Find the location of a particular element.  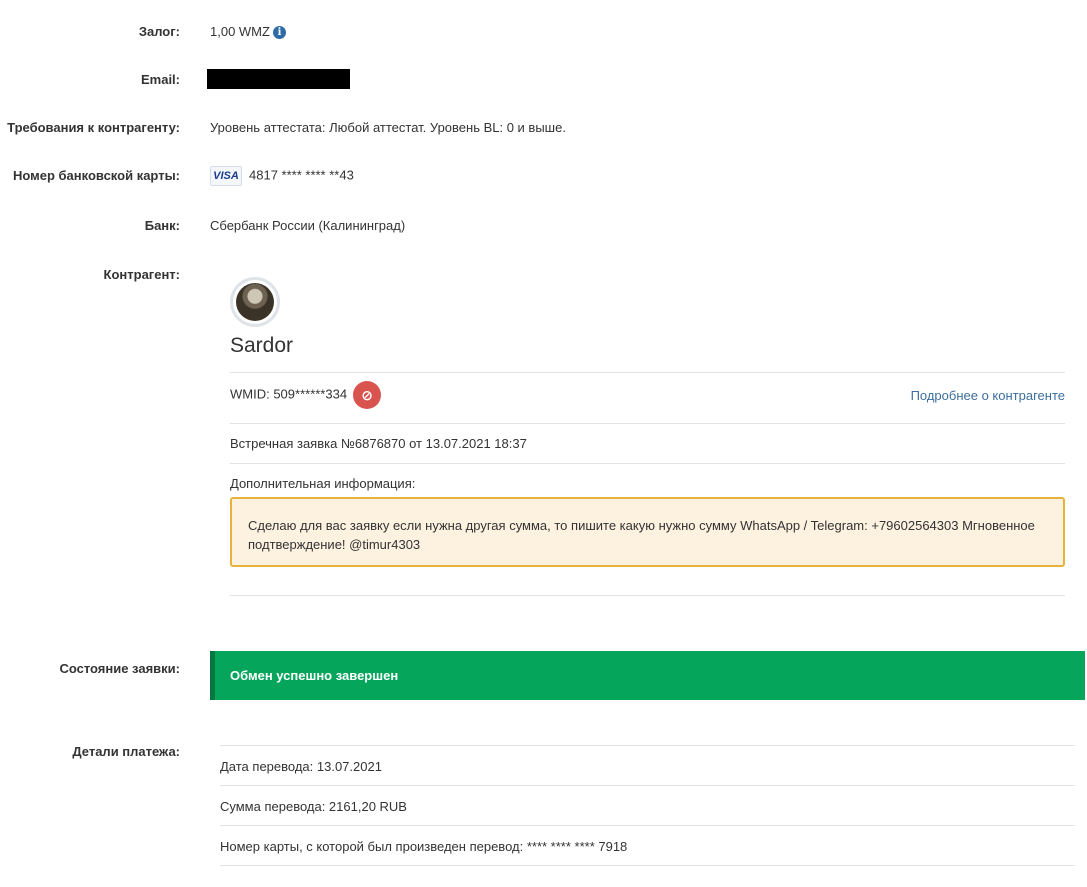

deposit-value-wrap: 1,00 WMZ i is located at coordinates (248, 31).